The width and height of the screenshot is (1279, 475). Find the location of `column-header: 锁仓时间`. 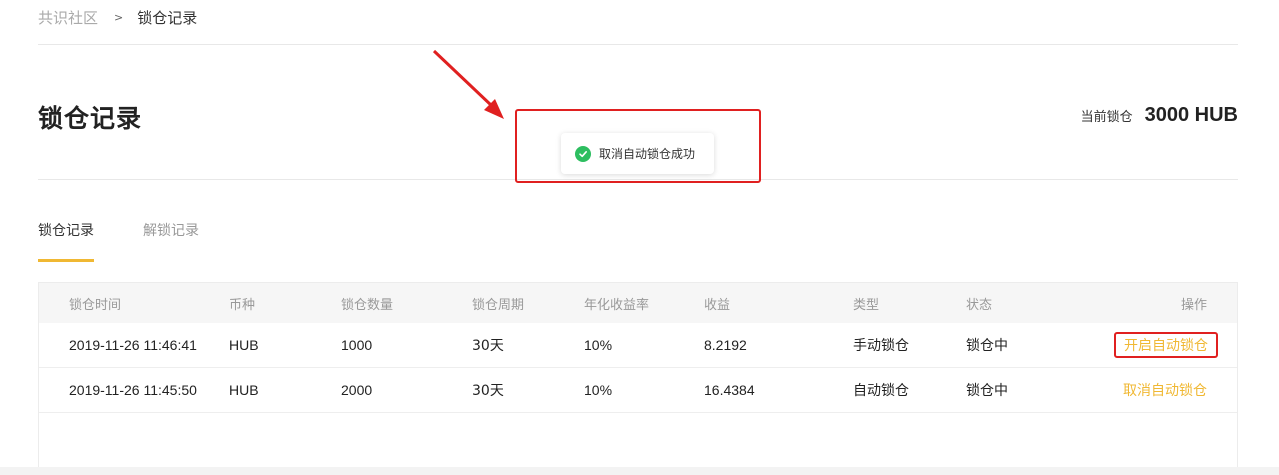

column-header: 锁仓时间 is located at coordinates (95, 305).